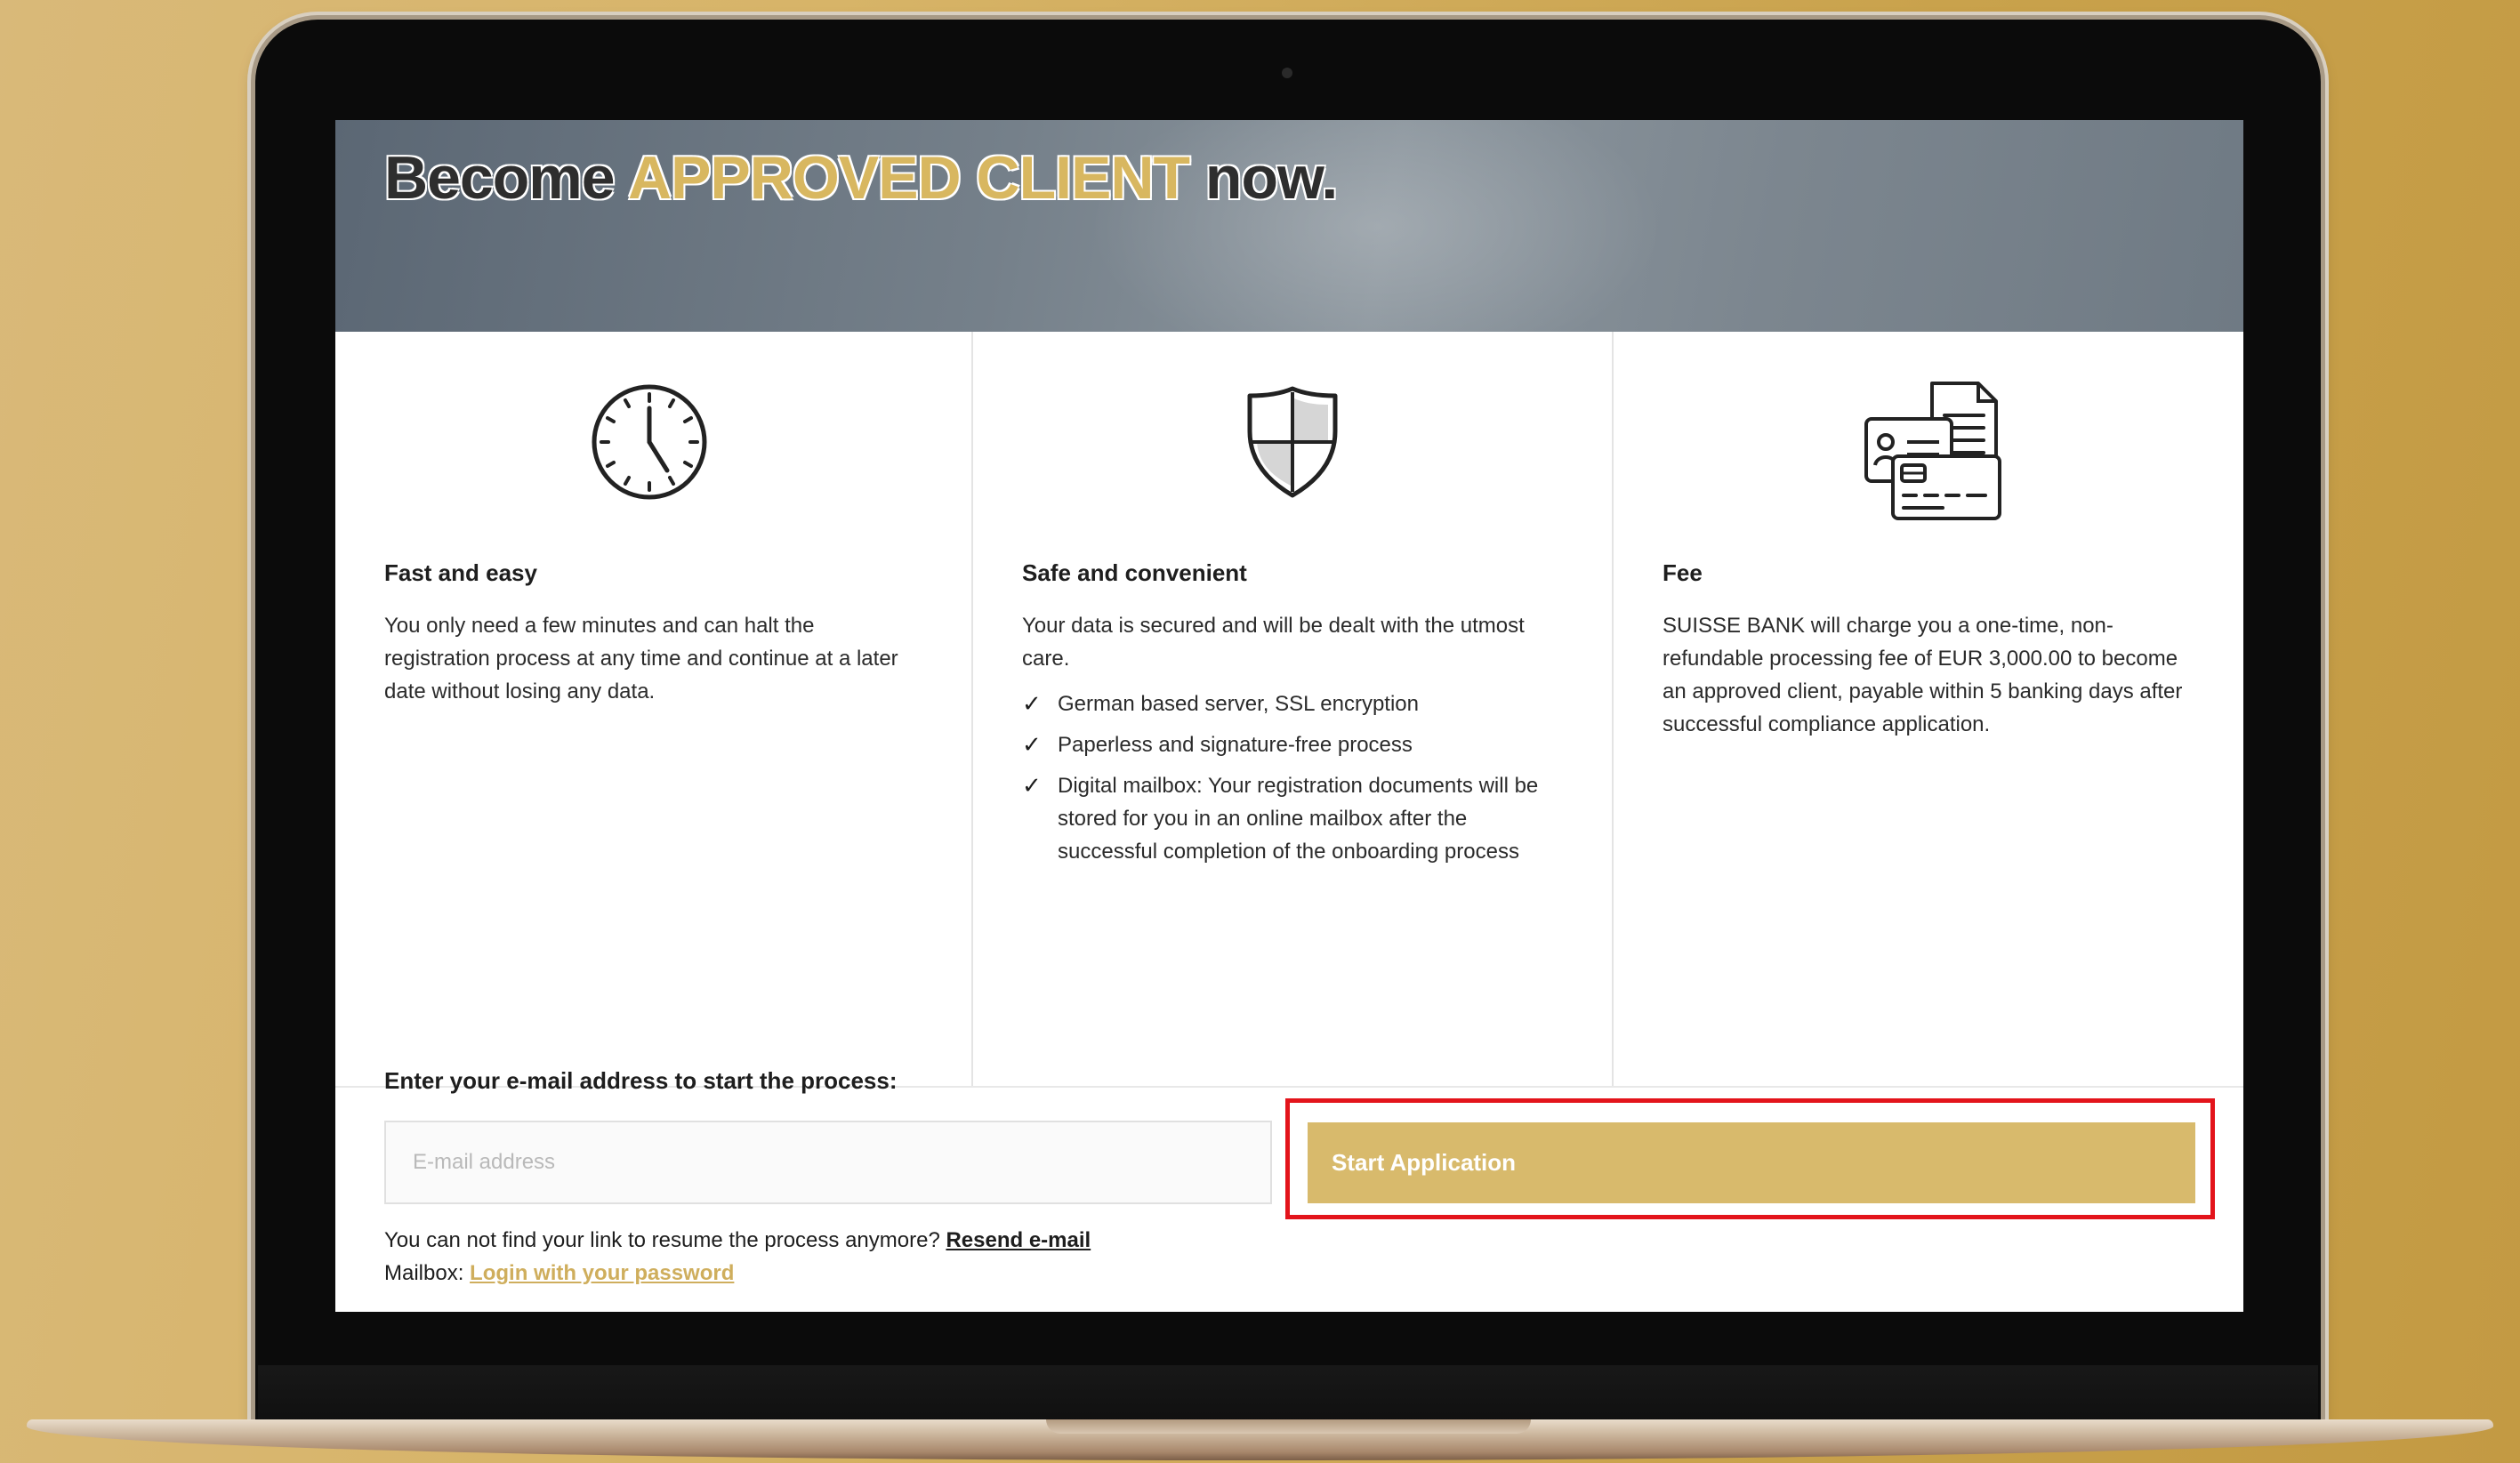 This screenshot has height=1463, width=2520. I want to click on checklist-text: Paperless and signature-free process, so click(1235, 745).